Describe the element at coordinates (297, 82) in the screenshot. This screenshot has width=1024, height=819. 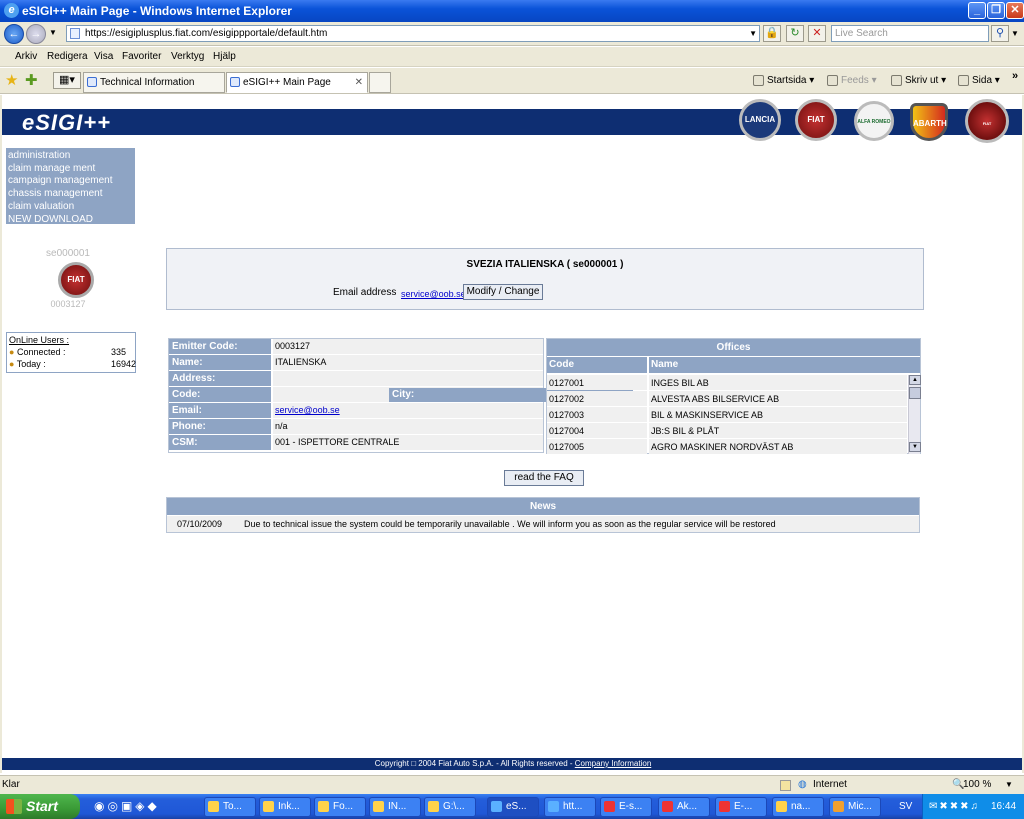
I see `tab-esigi-main-page: eSIGI++ Main Page ✕` at that location.